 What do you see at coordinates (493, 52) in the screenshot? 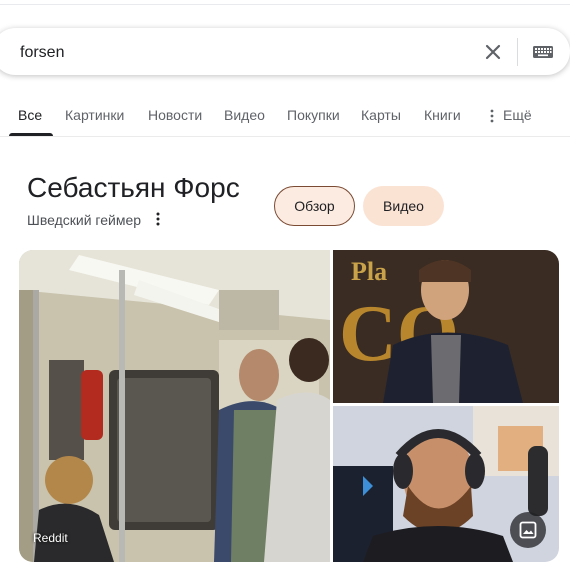
I see `close-icon` at bounding box center [493, 52].